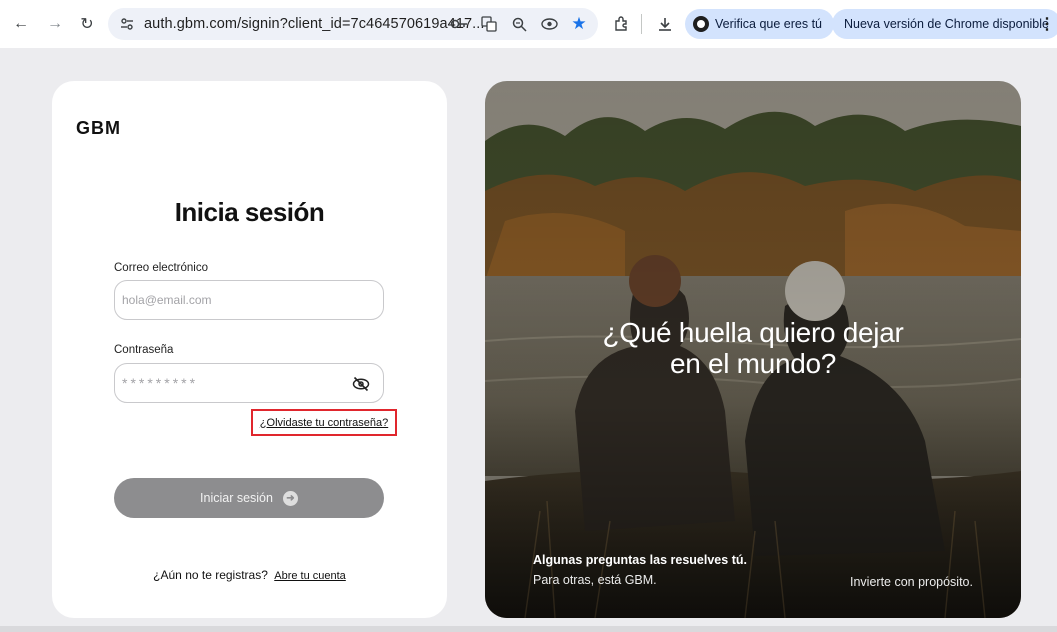 The image size is (1057, 632). What do you see at coordinates (640, 560) in the screenshot?
I see `hero-tagline-bold: Algunas preguntas las resuelves tú.` at bounding box center [640, 560].